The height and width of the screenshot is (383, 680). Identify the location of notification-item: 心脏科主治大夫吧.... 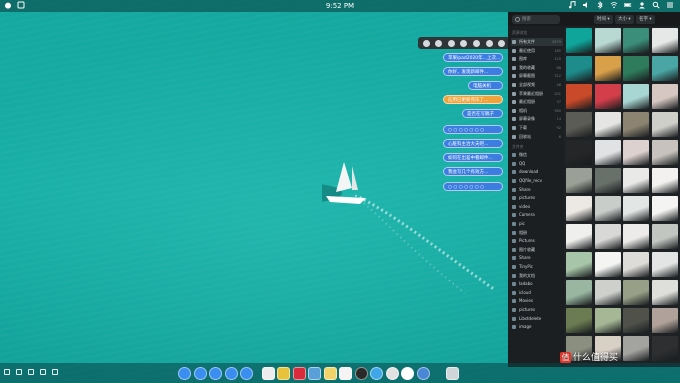
(473, 143).